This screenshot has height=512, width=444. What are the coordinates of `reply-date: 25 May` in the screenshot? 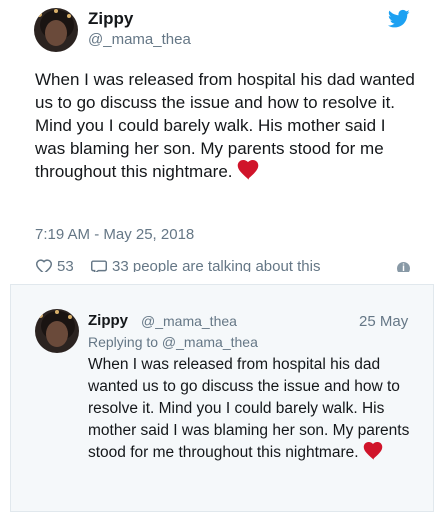 It's located at (383, 321).